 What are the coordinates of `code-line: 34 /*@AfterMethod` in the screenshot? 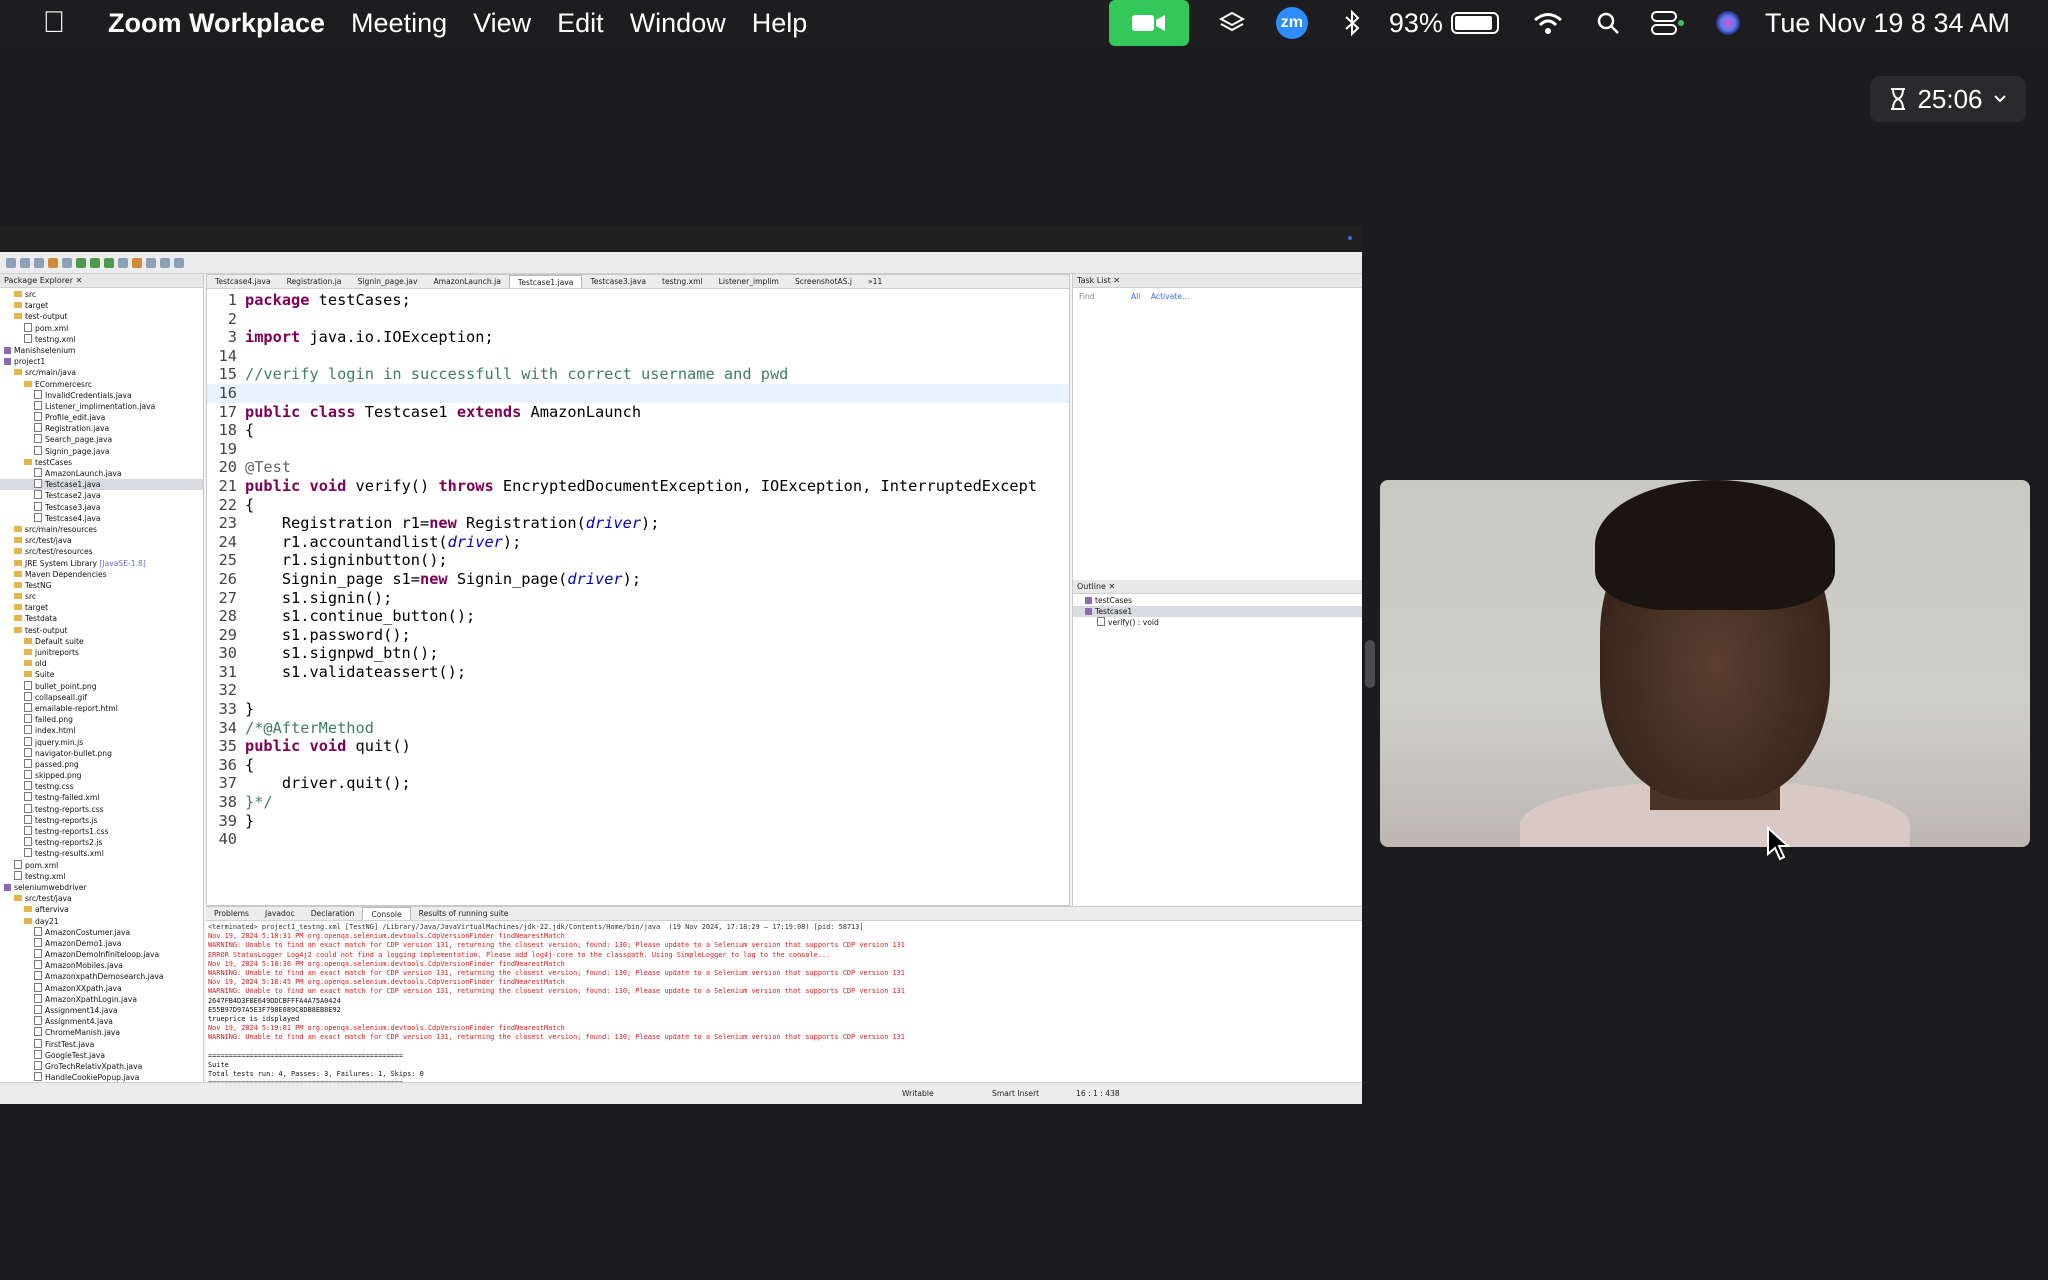 It's located at (638, 728).